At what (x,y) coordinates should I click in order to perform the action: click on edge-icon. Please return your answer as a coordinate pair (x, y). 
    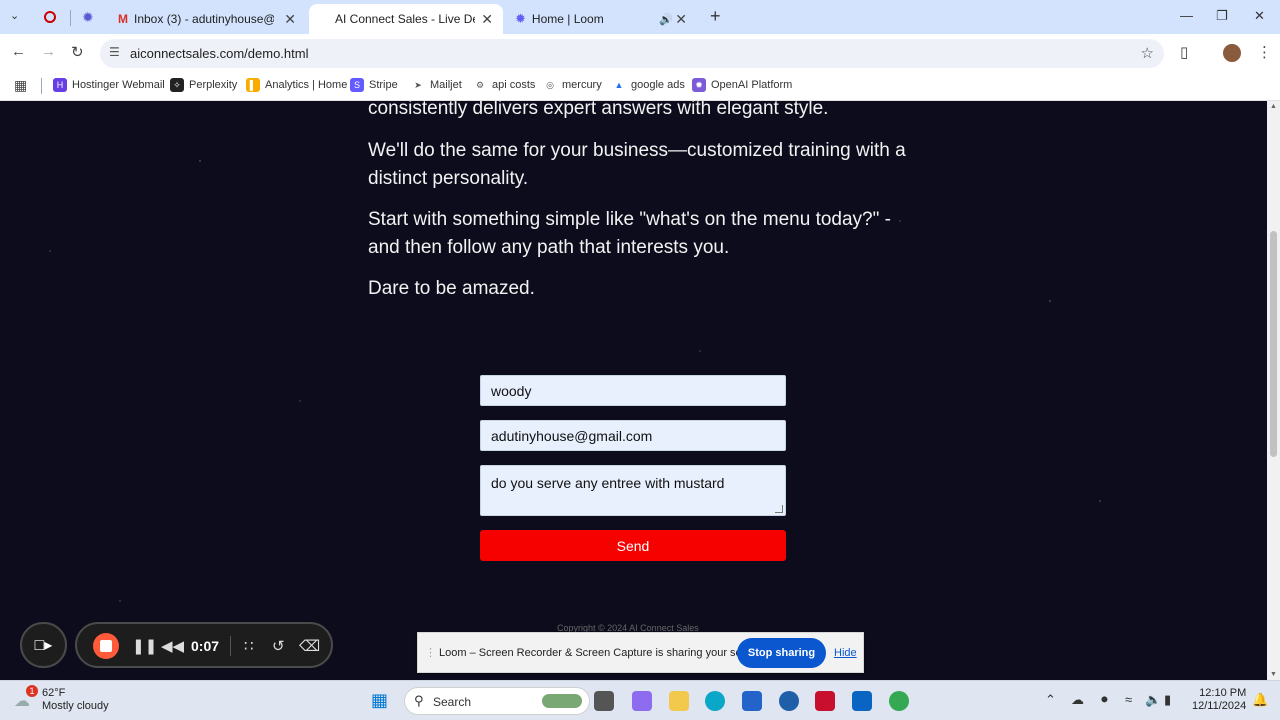
    Looking at the image, I should click on (715, 701).